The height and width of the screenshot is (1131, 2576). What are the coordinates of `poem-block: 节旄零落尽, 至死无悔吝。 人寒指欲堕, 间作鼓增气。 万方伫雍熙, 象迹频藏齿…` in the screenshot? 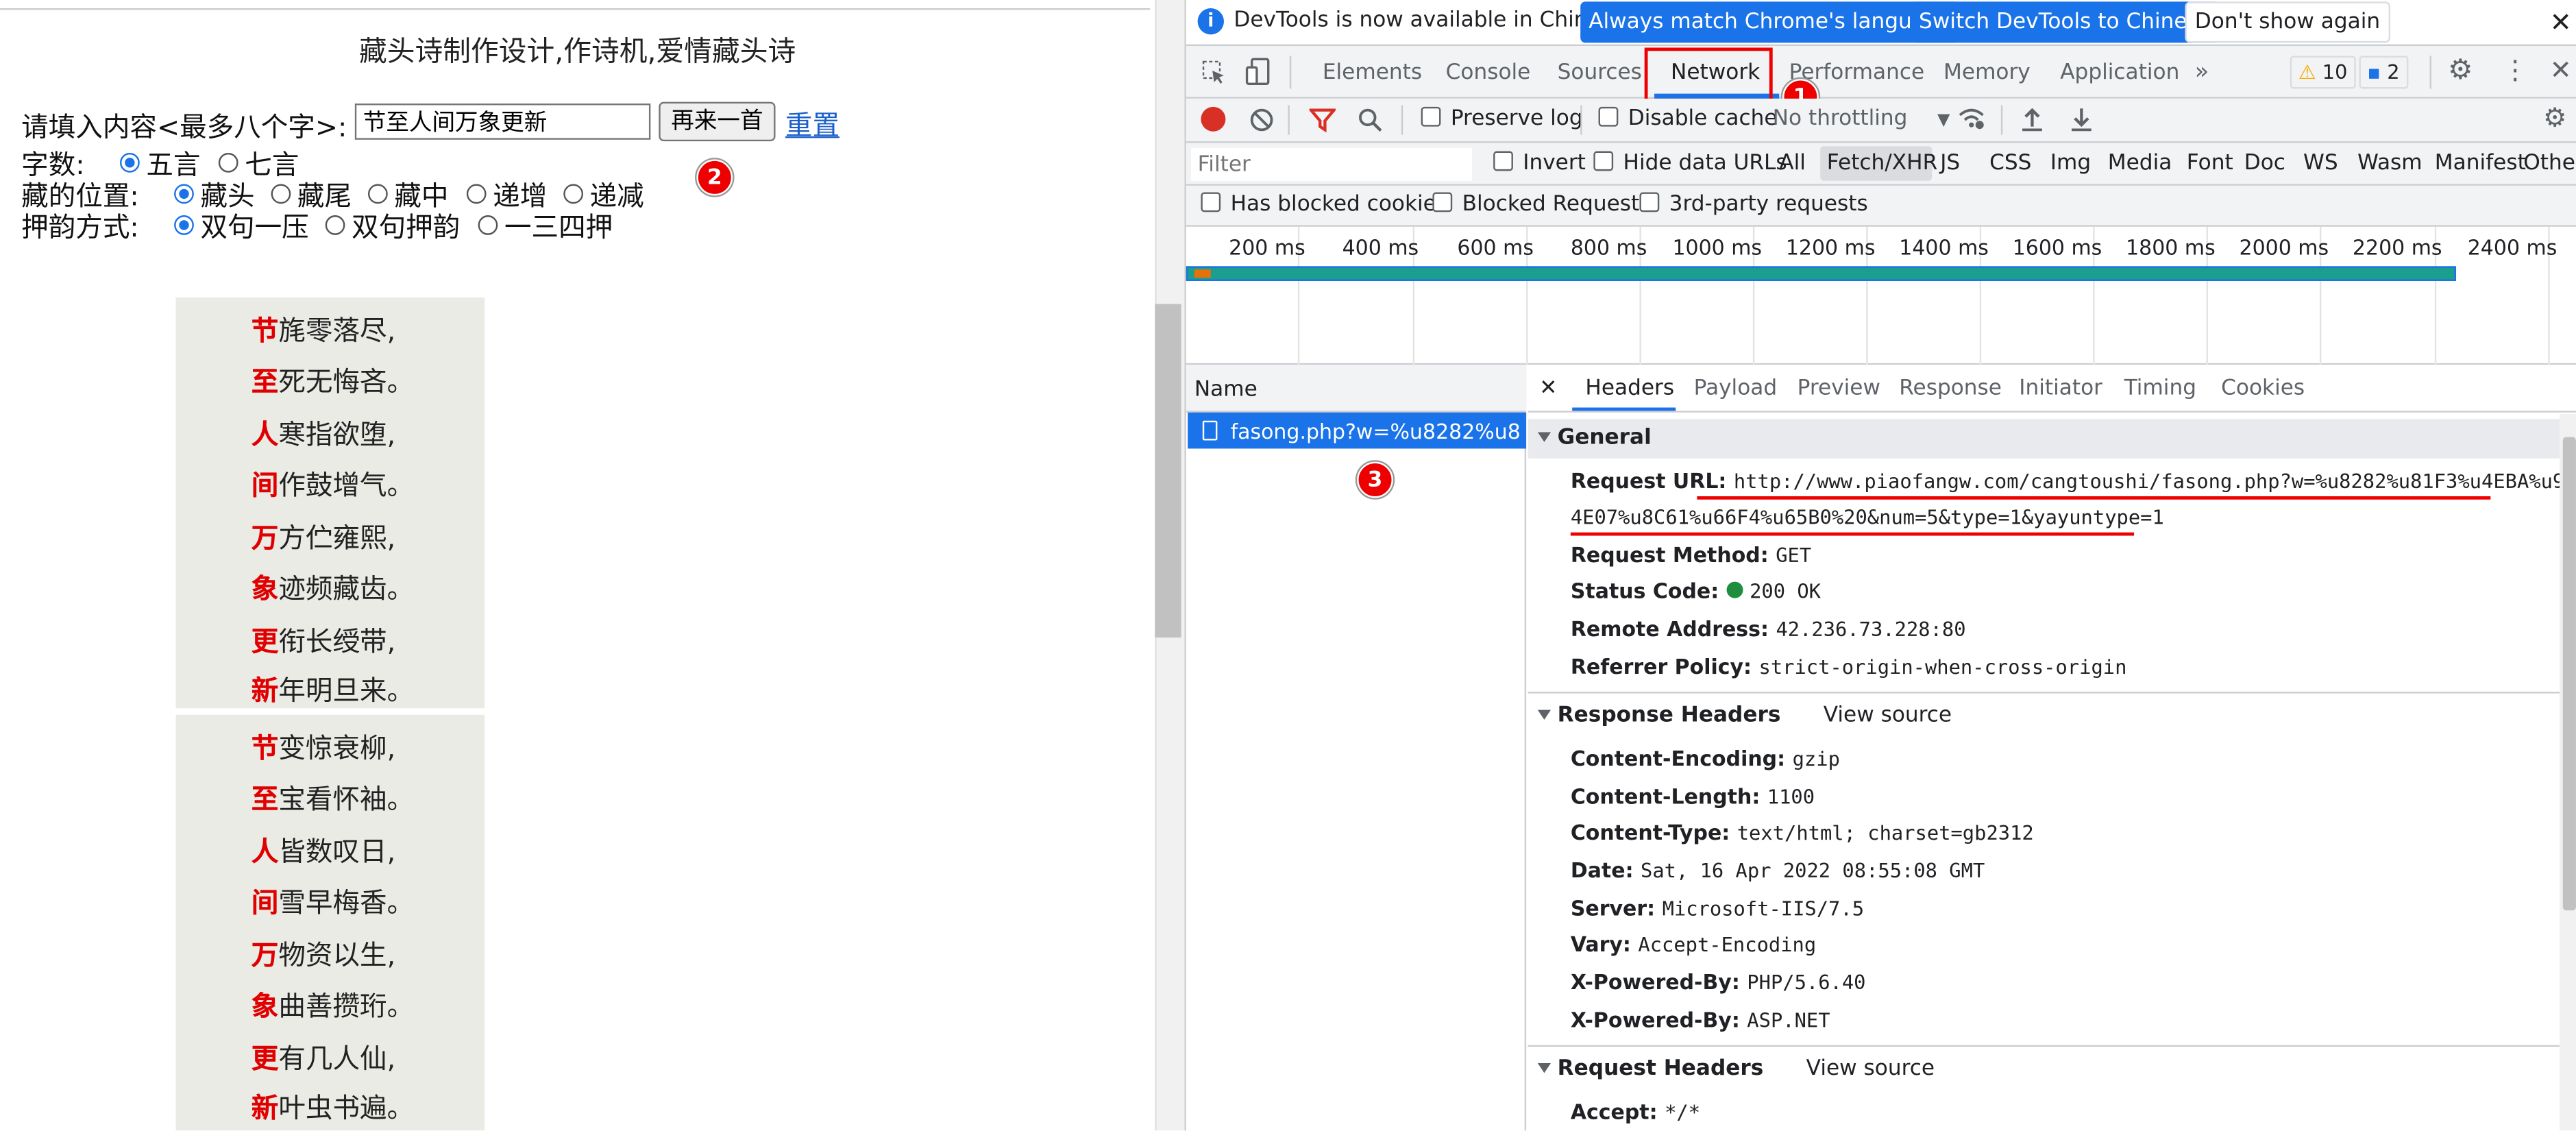 It's located at (330, 503).